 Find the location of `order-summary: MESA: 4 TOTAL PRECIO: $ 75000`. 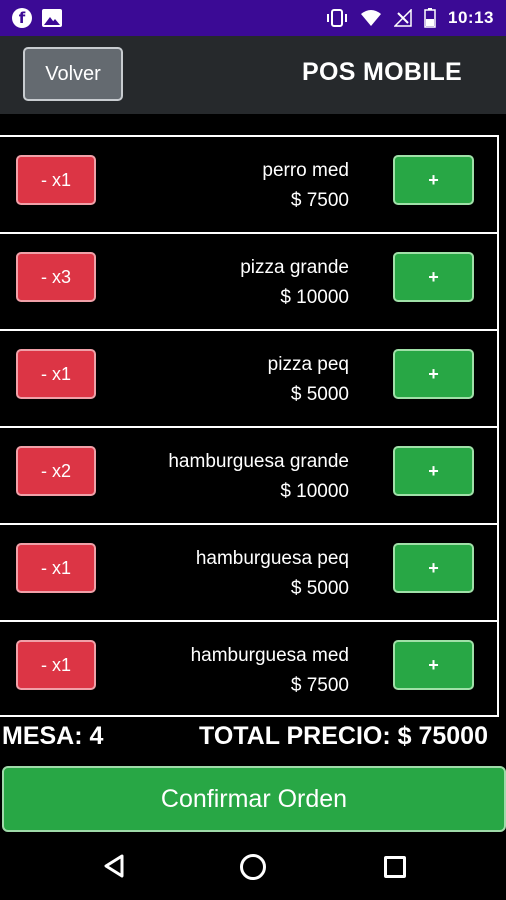

order-summary: MESA: 4 TOTAL PRECIO: $ 75000 is located at coordinates (253, 738).